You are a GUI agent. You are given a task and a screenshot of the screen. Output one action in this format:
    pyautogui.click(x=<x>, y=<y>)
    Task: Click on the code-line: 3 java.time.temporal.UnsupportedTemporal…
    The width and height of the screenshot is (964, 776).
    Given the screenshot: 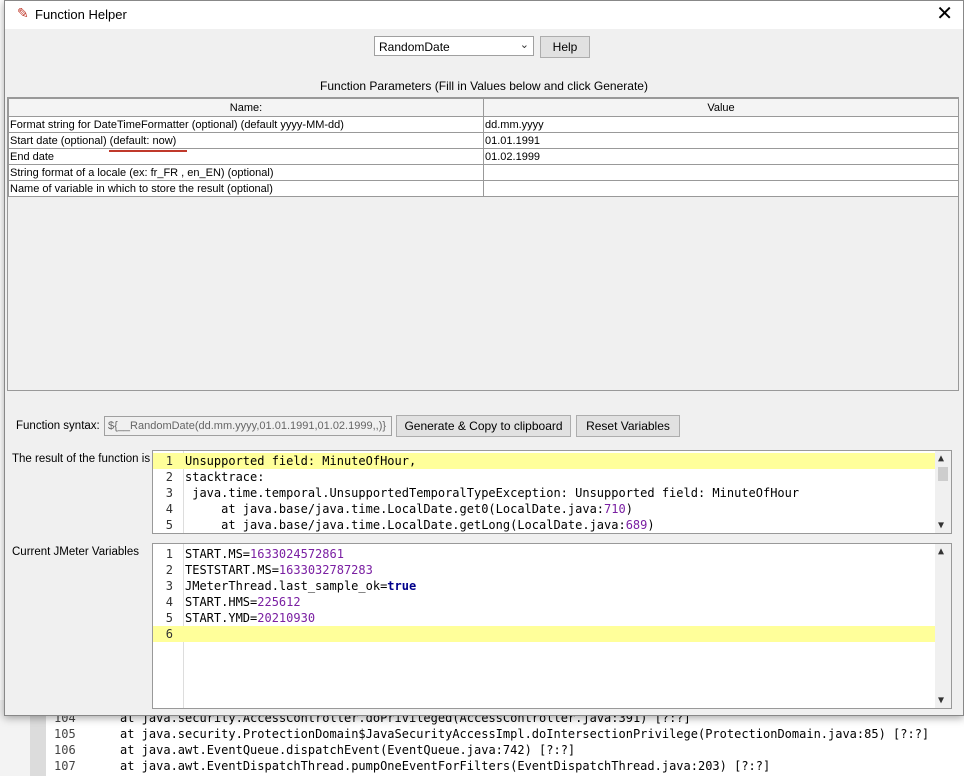 What is the action you would take?
    pyautogui.click(x=552, y=493)
    